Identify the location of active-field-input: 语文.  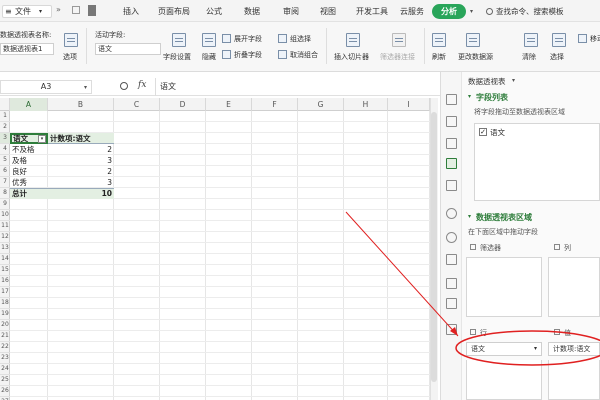
(128, 49).